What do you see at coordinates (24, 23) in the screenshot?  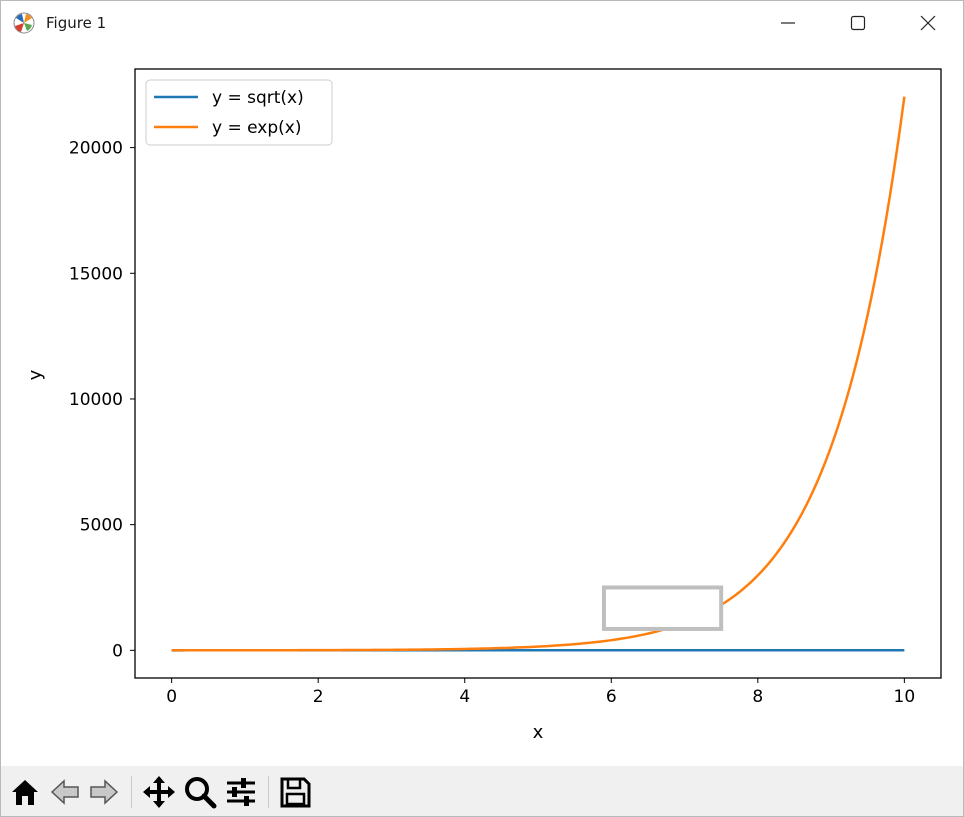 I see `matplotlib-logo-icon` at bounding box center [24, 23].